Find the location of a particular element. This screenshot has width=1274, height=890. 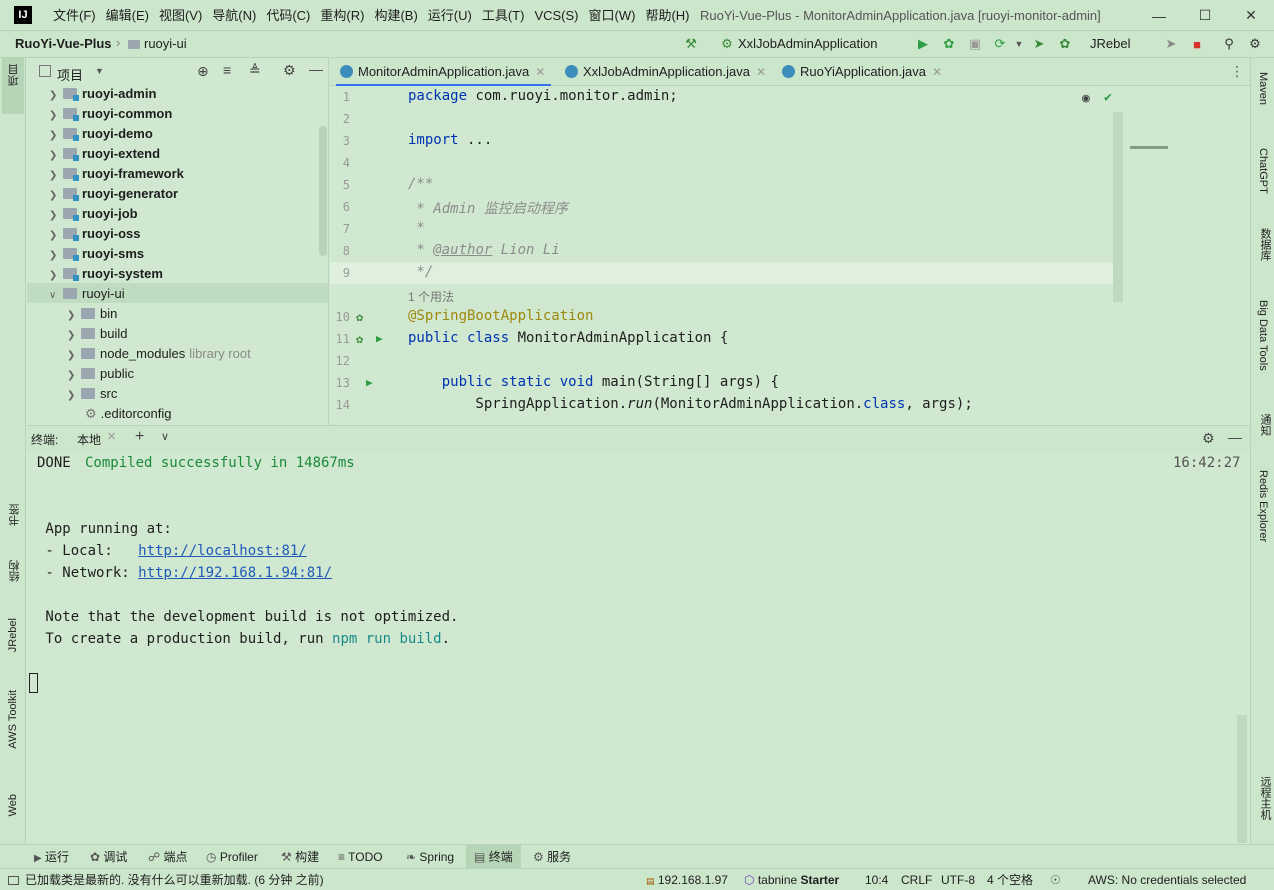

status-message: 已加载类是最新的. 没有什么可以重新加载. (6 分钟 之前) is located at coordinates (166, 879).